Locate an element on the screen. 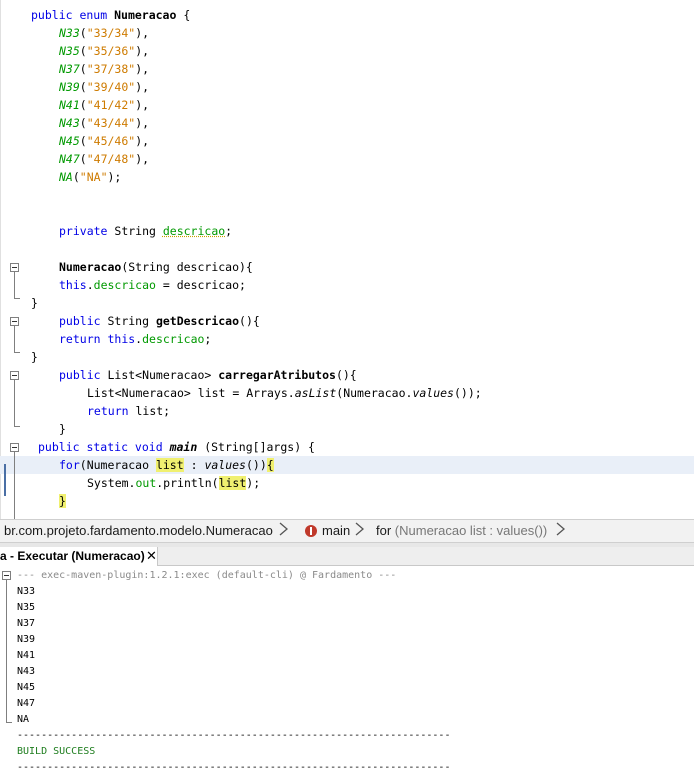 Image resolution: width=694 pixels, height=776 pixels. output-tab-bar: a - Executar (Numeracao) ✕ is located at coordinates (347, 556).